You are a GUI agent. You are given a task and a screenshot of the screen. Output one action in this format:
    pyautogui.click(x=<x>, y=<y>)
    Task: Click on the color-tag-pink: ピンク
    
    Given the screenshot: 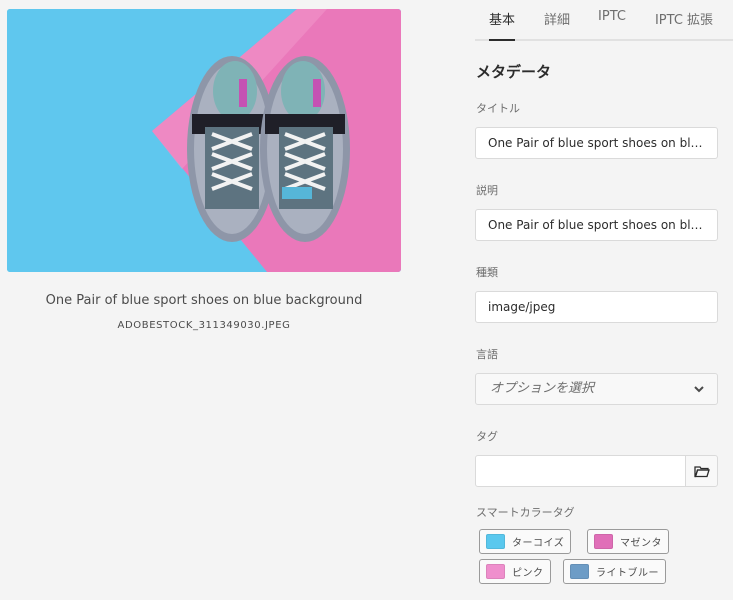 What is the action you would take?
    pyautogui.click(x=515, y=571)
    